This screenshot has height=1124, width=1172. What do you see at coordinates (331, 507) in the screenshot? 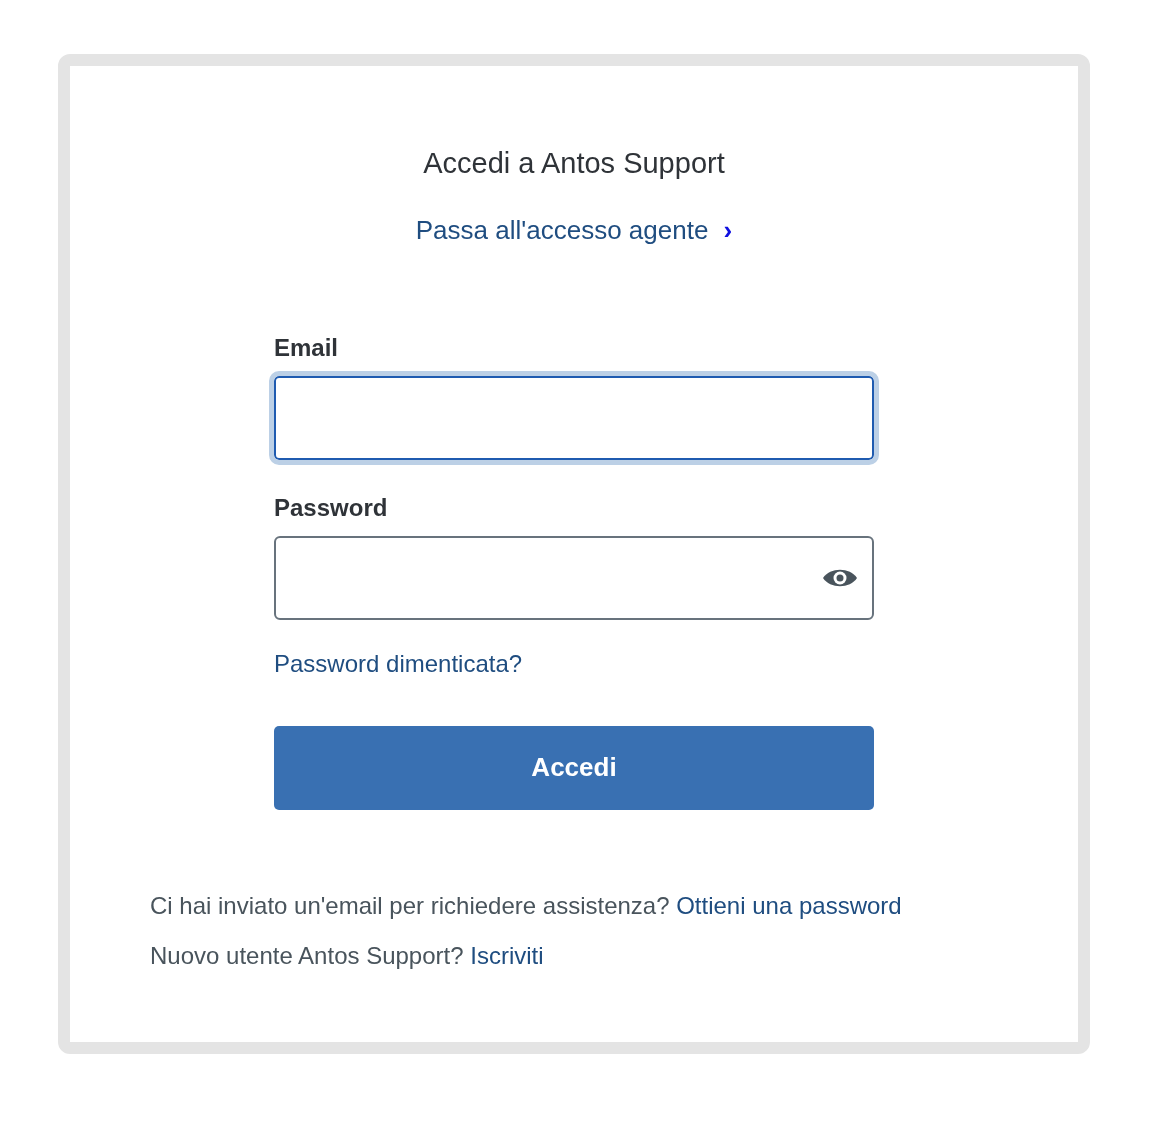
I see `field-label: Password` at bounding box center [331, 507].